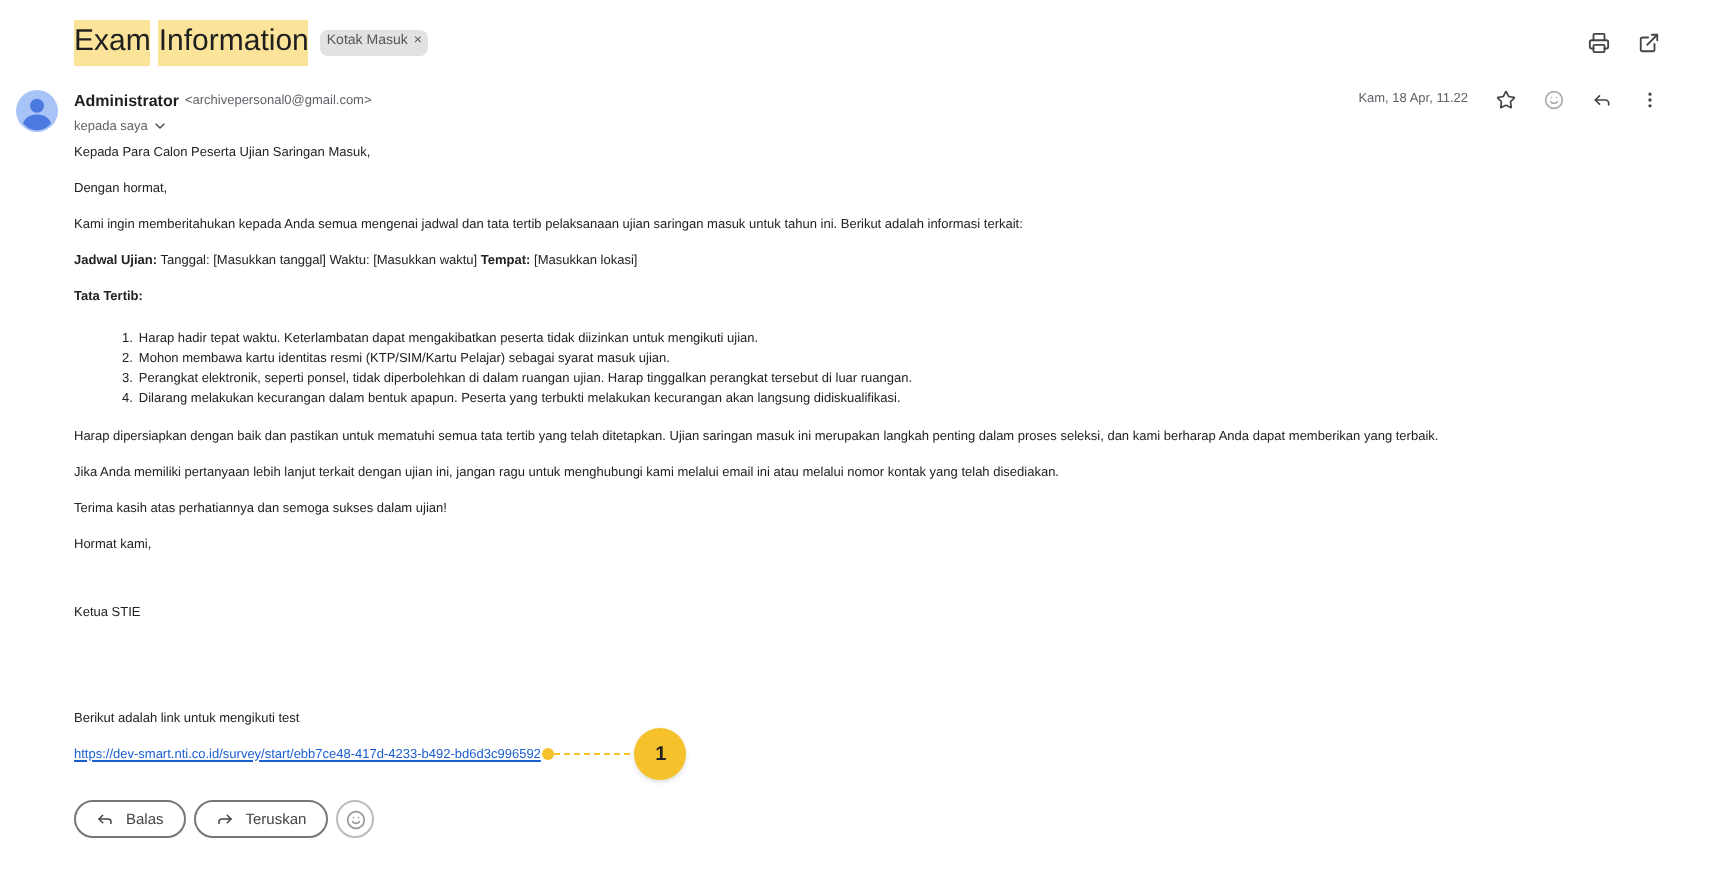 The image size is (1712, 880). Describe the element at coordinates (224, 819) in the screenshot. I see `forward-icon` at that location.